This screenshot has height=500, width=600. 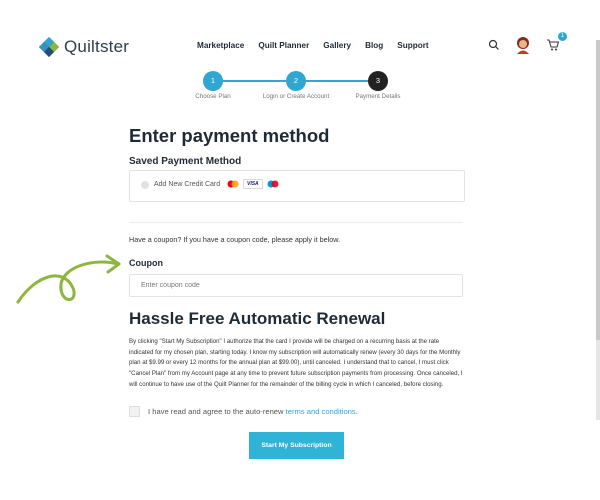 I want to click on scrollbar-thumb, so click(x=598, y=190).